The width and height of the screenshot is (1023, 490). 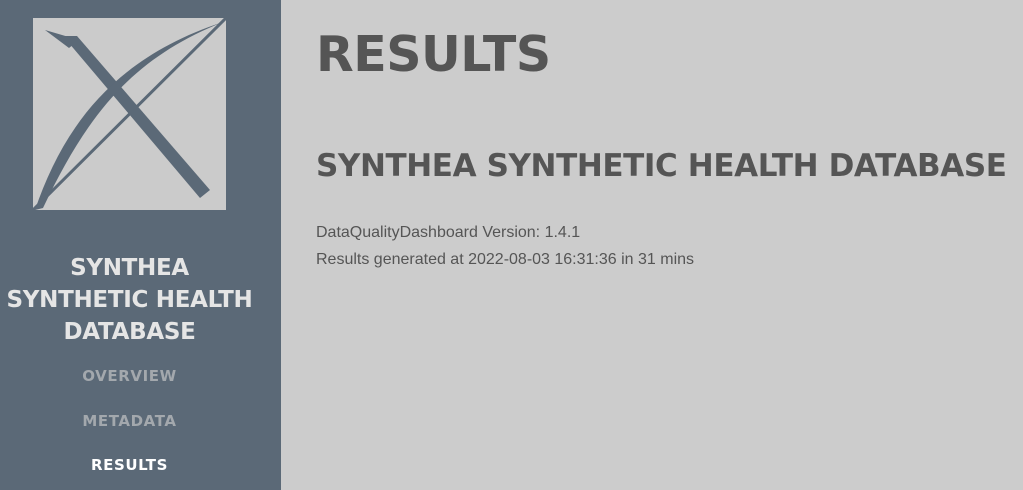 I want to click on database-name-line: SYNTHETIC HEALTH, so click(x=129, y=300).